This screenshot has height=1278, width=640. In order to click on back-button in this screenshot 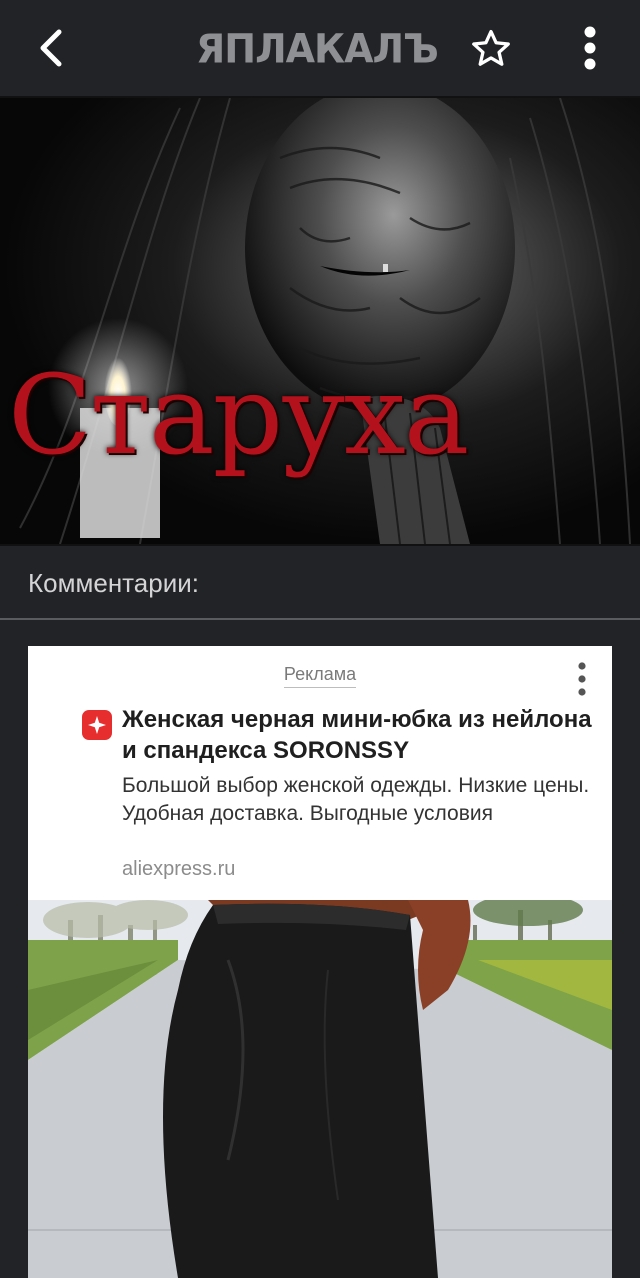, I will do `click(52, 48)`.